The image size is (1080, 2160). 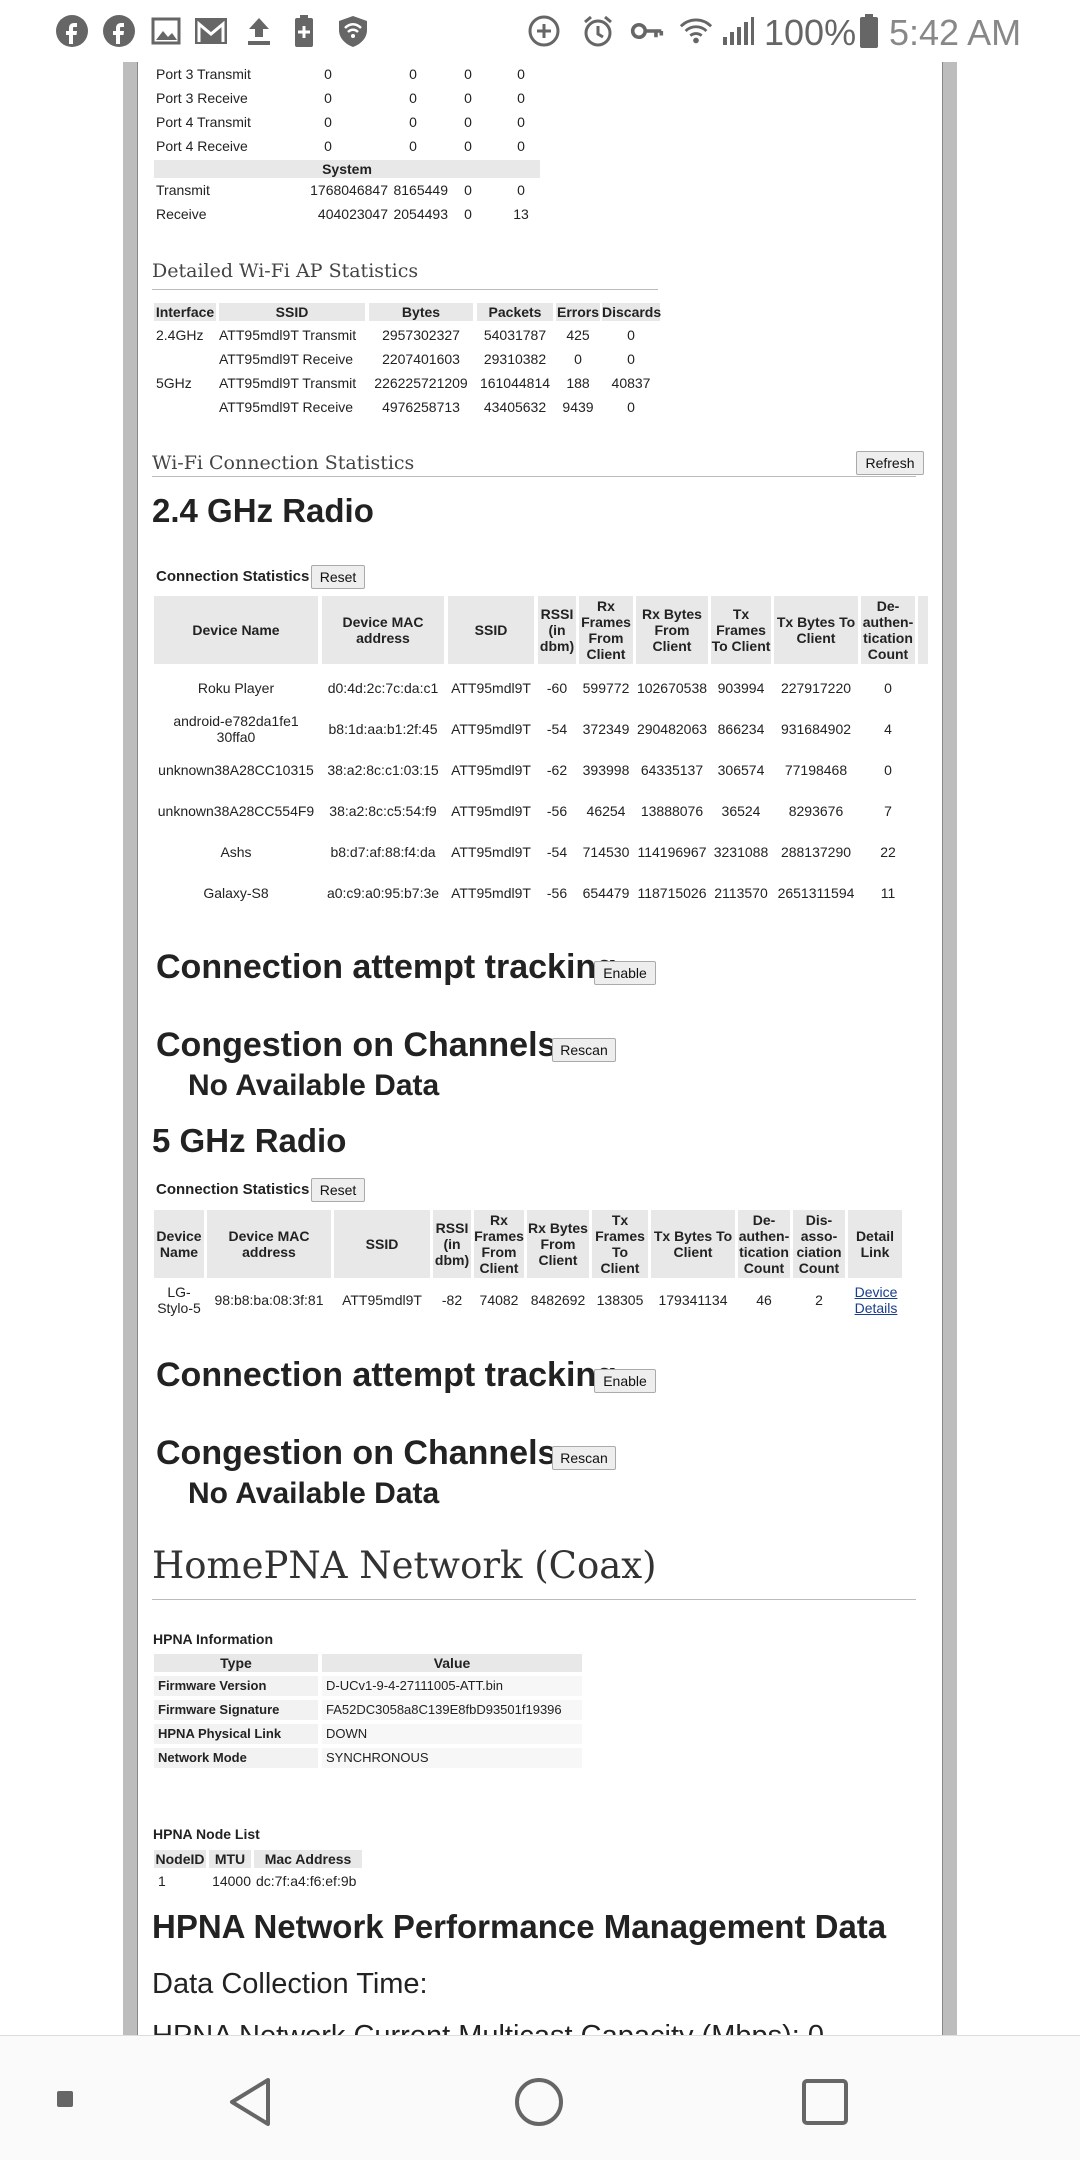 I want to click on table-cell: D-UCv1-9-4-27111005-ATT.bin, so click(x=452, y=1686).